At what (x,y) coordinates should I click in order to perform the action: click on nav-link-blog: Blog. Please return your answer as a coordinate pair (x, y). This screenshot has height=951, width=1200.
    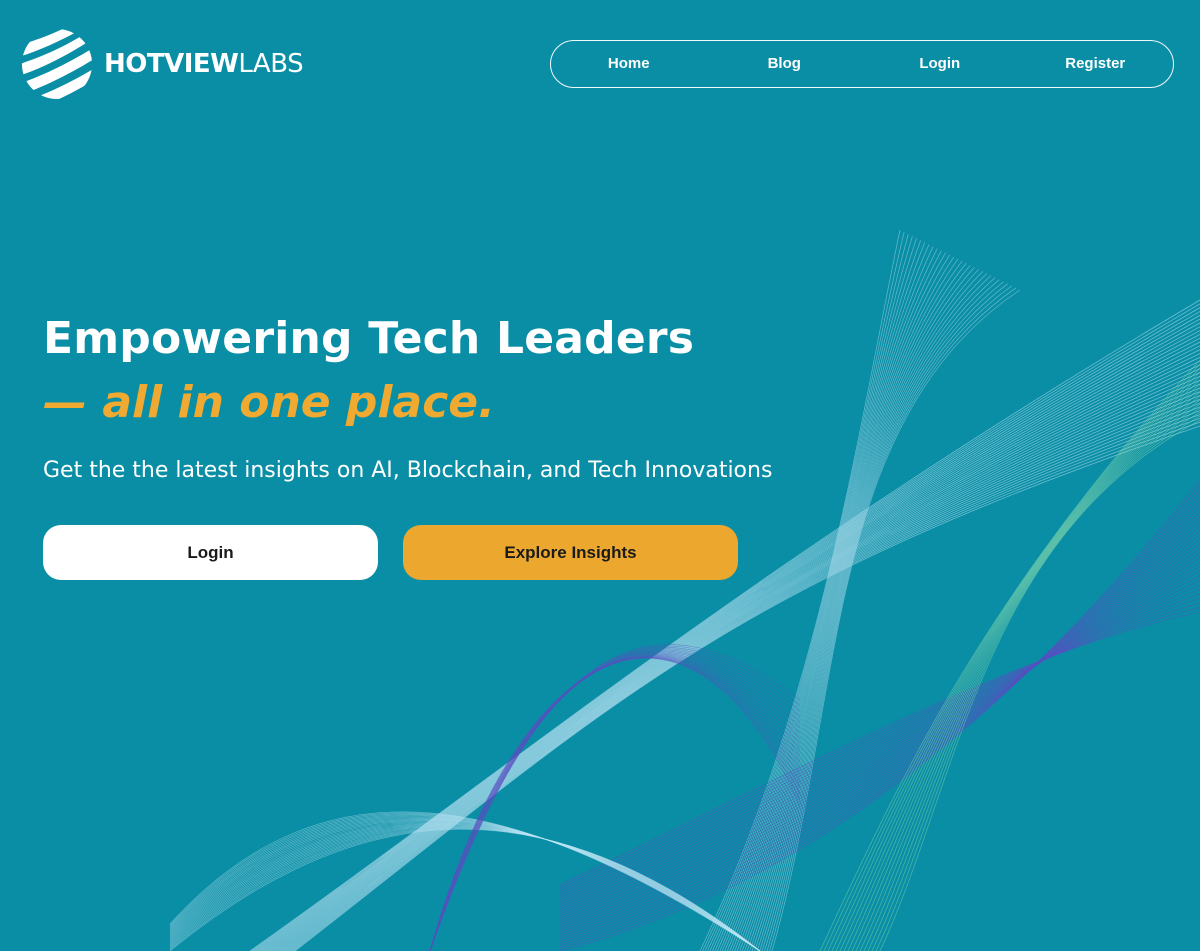
    Looking at the image, I should click on (785, 64).